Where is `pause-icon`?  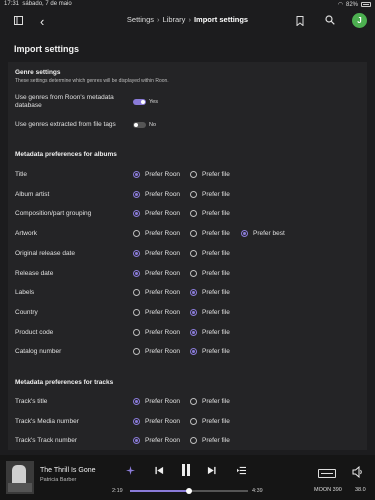 pause-icon is located at coordinates (186, 470).